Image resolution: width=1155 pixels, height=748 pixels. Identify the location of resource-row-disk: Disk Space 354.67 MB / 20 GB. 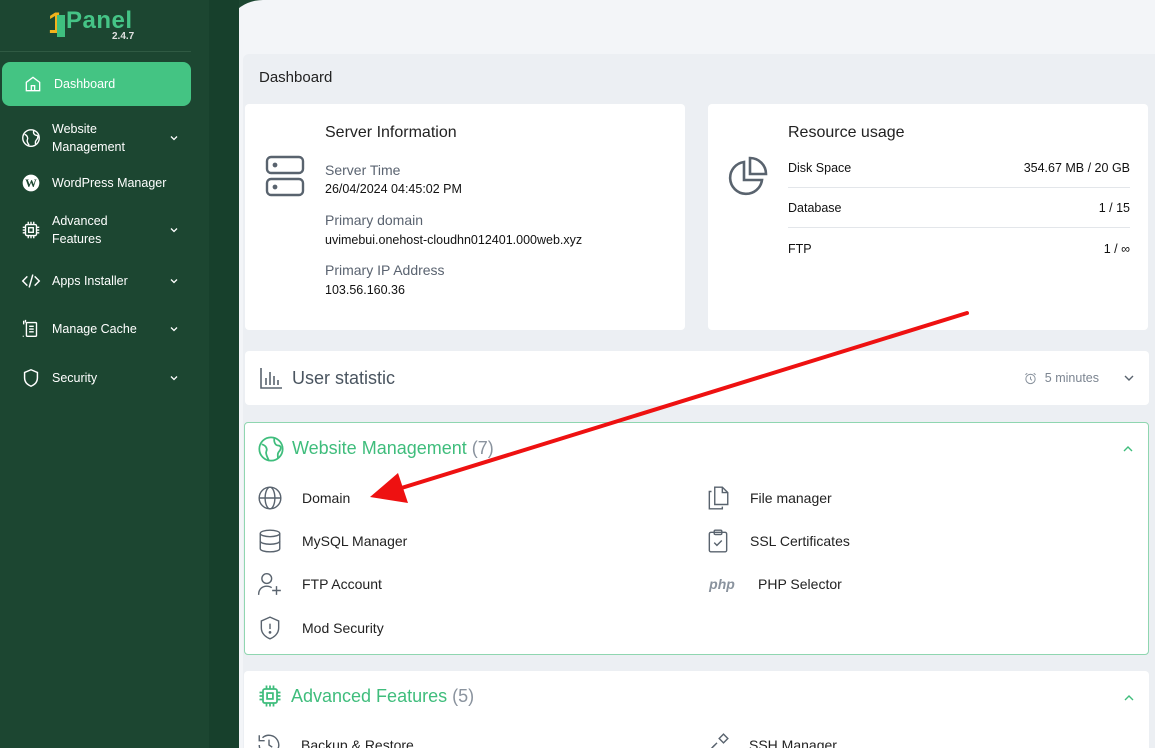
(959, 168).